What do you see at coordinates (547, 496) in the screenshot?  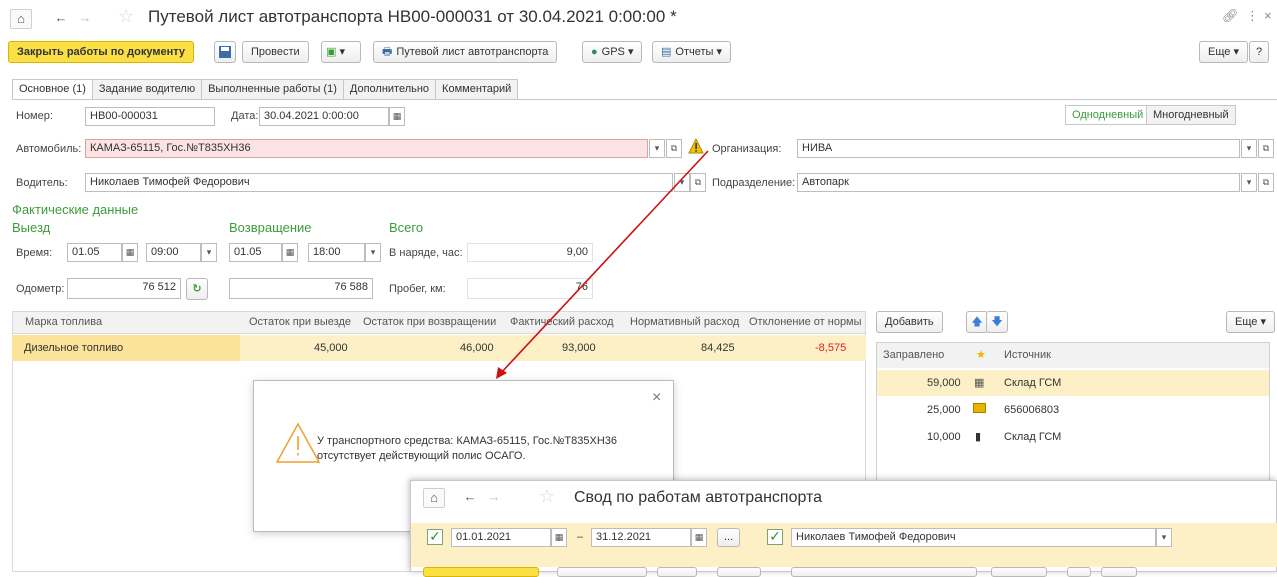 I see `favorite-star-icon: ☆` at bounding box center [547, 496].